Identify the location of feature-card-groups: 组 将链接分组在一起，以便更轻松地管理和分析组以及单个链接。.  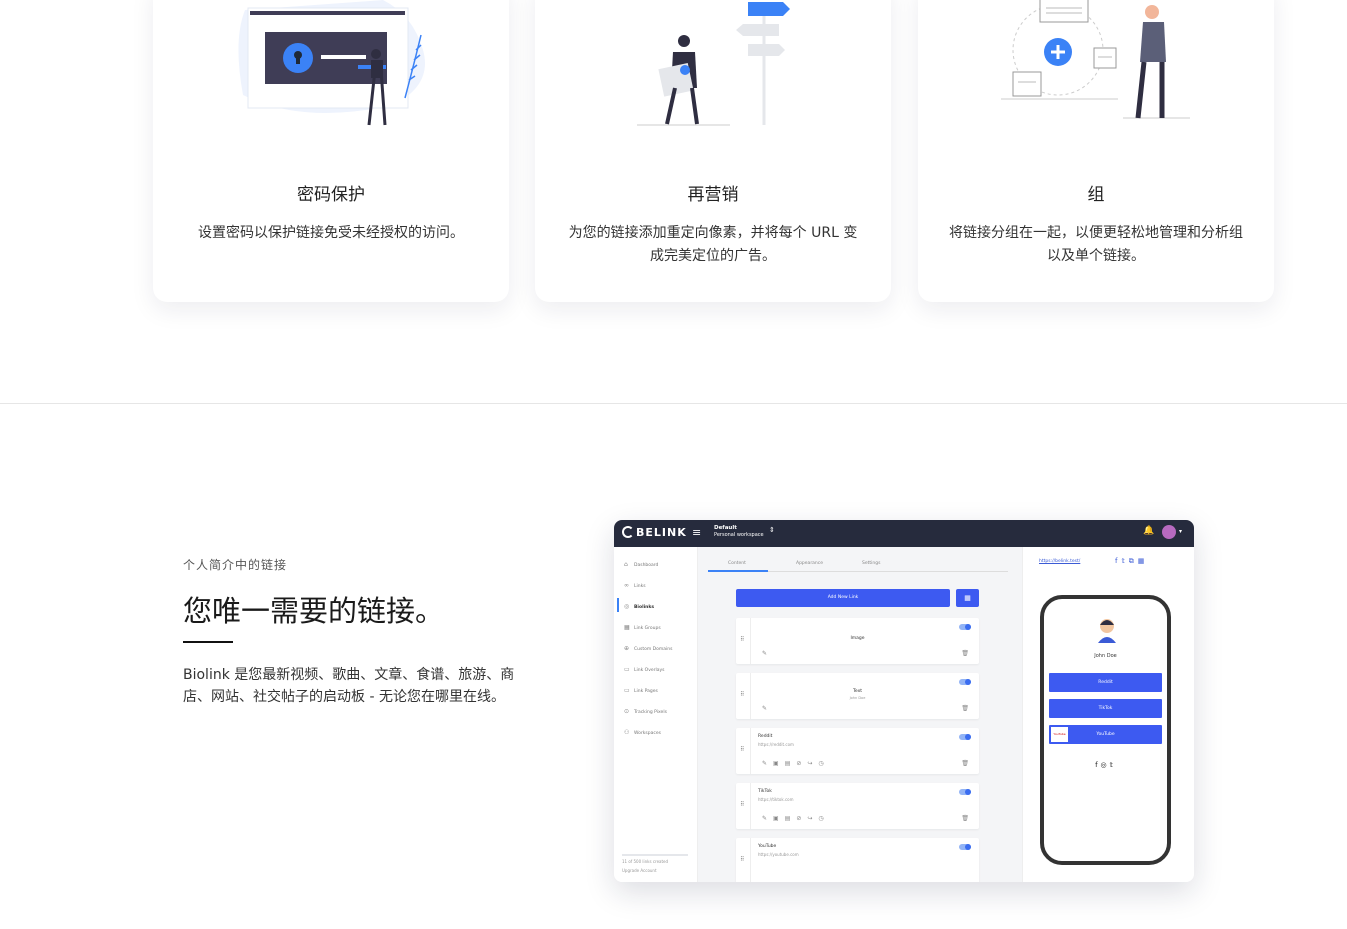
(1096, 151).